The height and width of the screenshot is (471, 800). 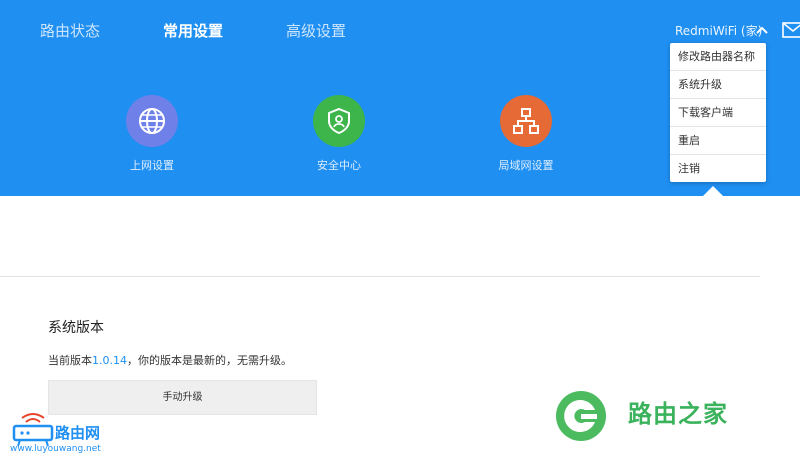 I want to click on nav-router-status: 路由状态, so click(x=70, y=30).